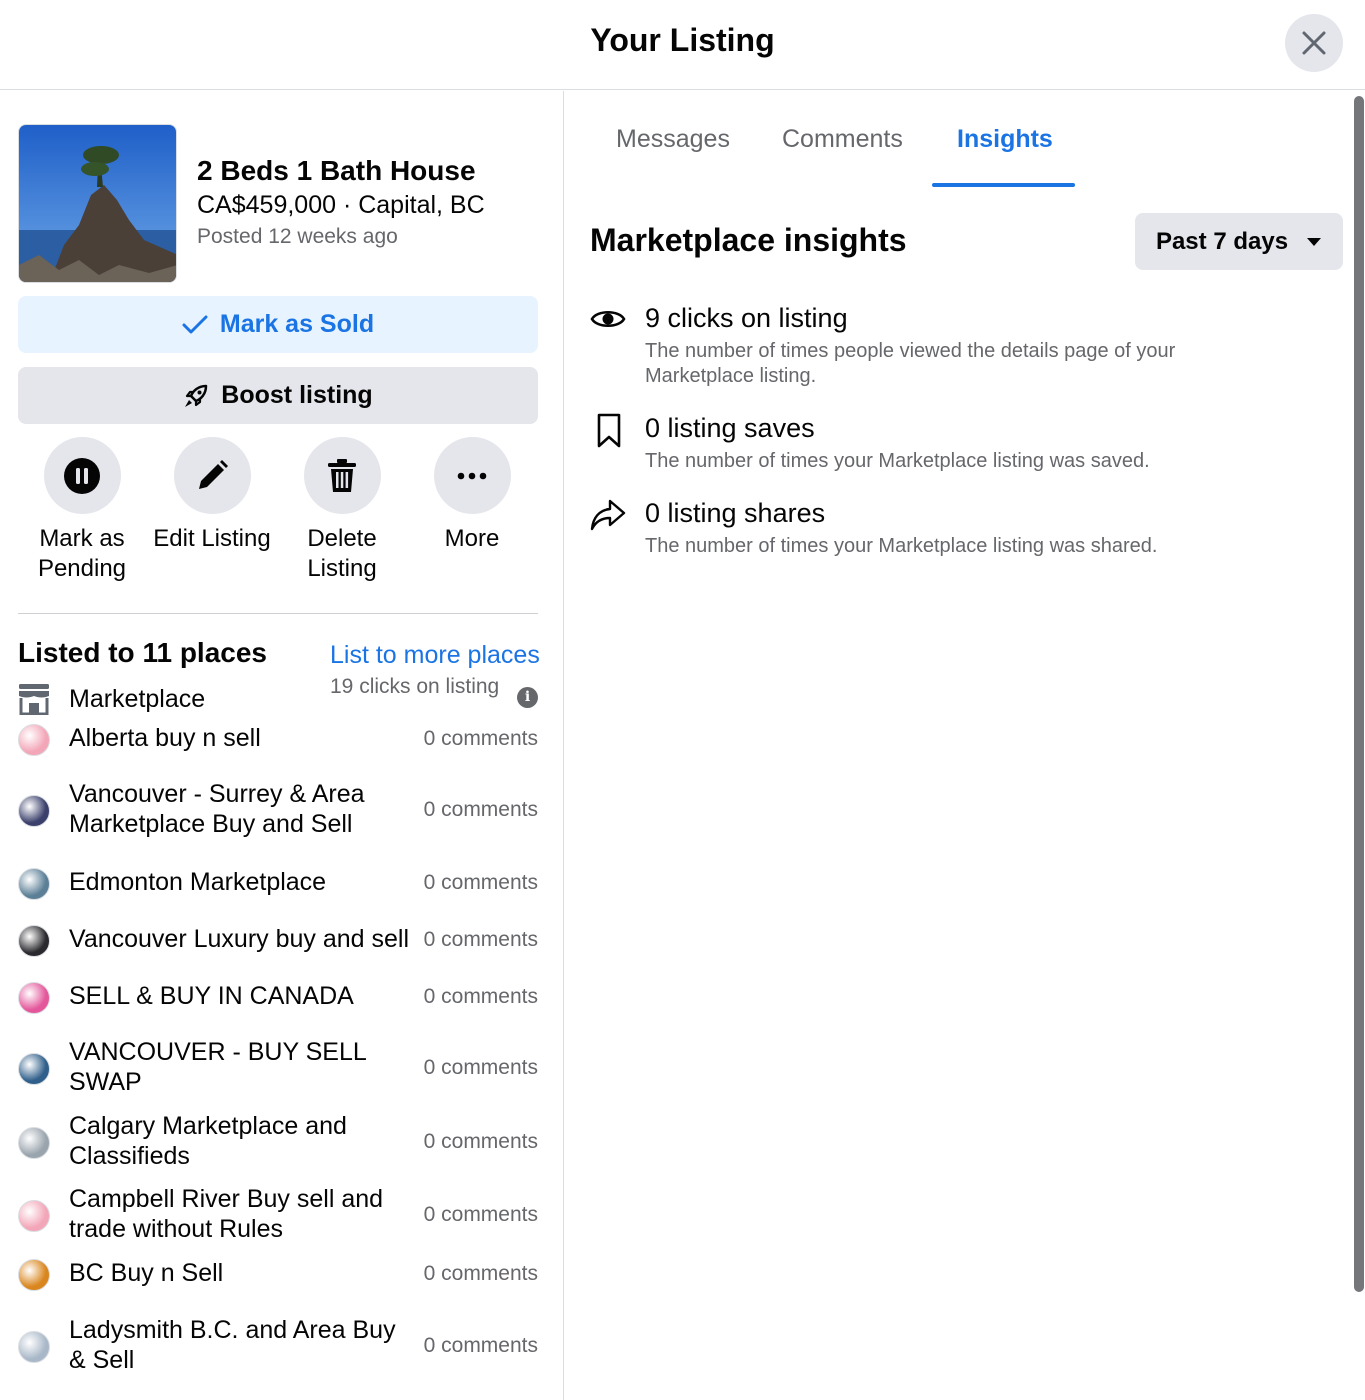 This screenshot has height=1400, width=1365. Describe the element at coordinates (609, 430) in the screenshot. I see `bookmark-icon` at that location.